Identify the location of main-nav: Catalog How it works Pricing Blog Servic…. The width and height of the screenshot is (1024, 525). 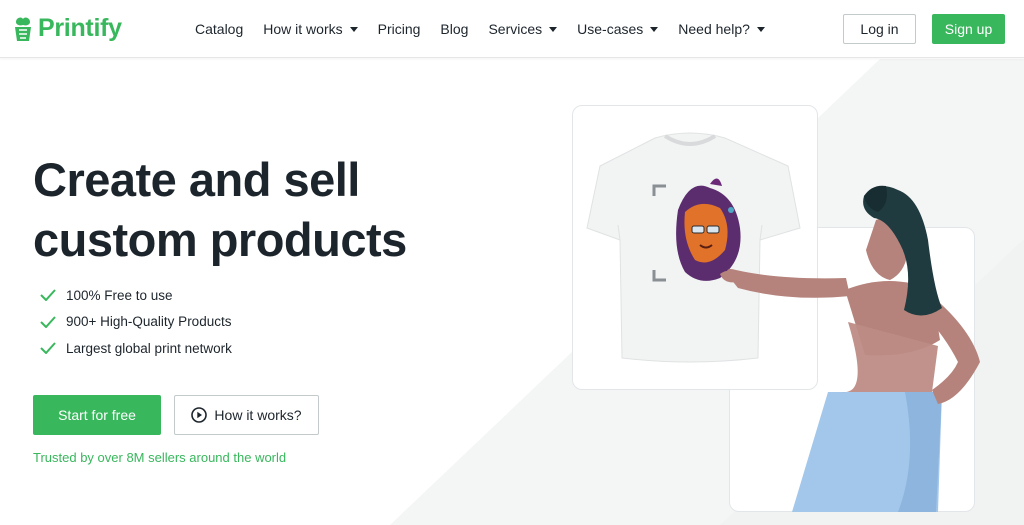
(490, 29).